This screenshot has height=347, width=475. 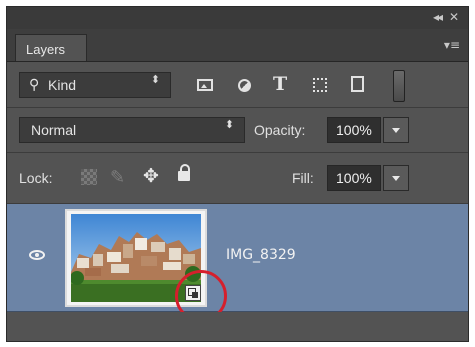 I want to click on filter-row: ⚲ Kind ⬍ T, so click(x=237, y=85).